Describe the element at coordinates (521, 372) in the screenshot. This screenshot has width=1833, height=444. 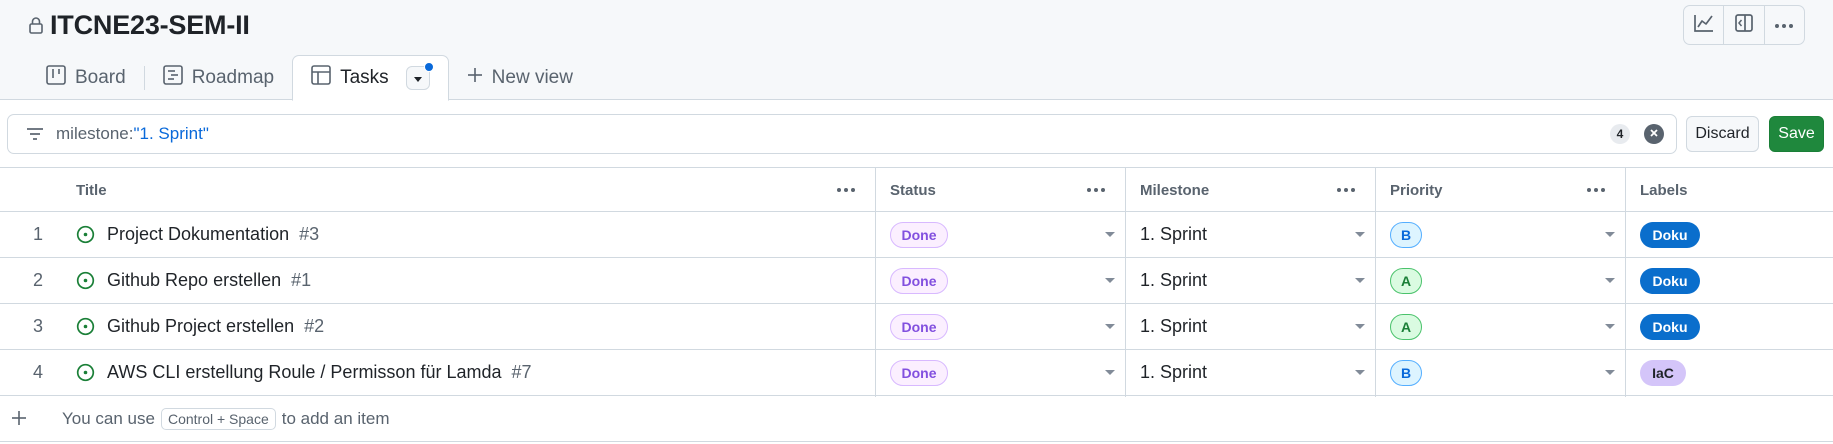
I see `issue-number: #7` at that location.